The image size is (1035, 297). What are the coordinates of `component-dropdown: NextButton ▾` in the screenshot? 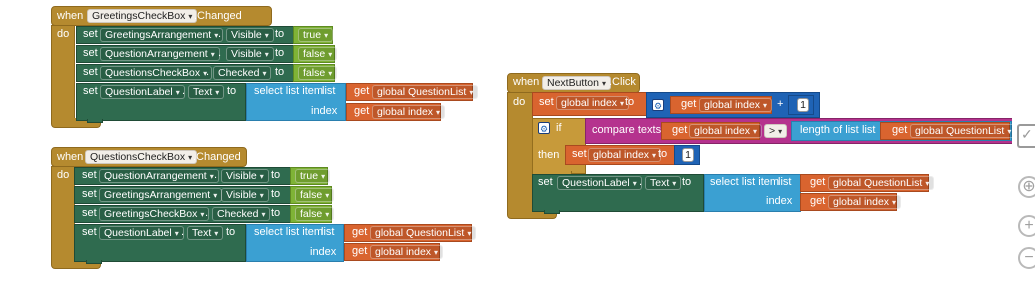 It's located at (576, 83).